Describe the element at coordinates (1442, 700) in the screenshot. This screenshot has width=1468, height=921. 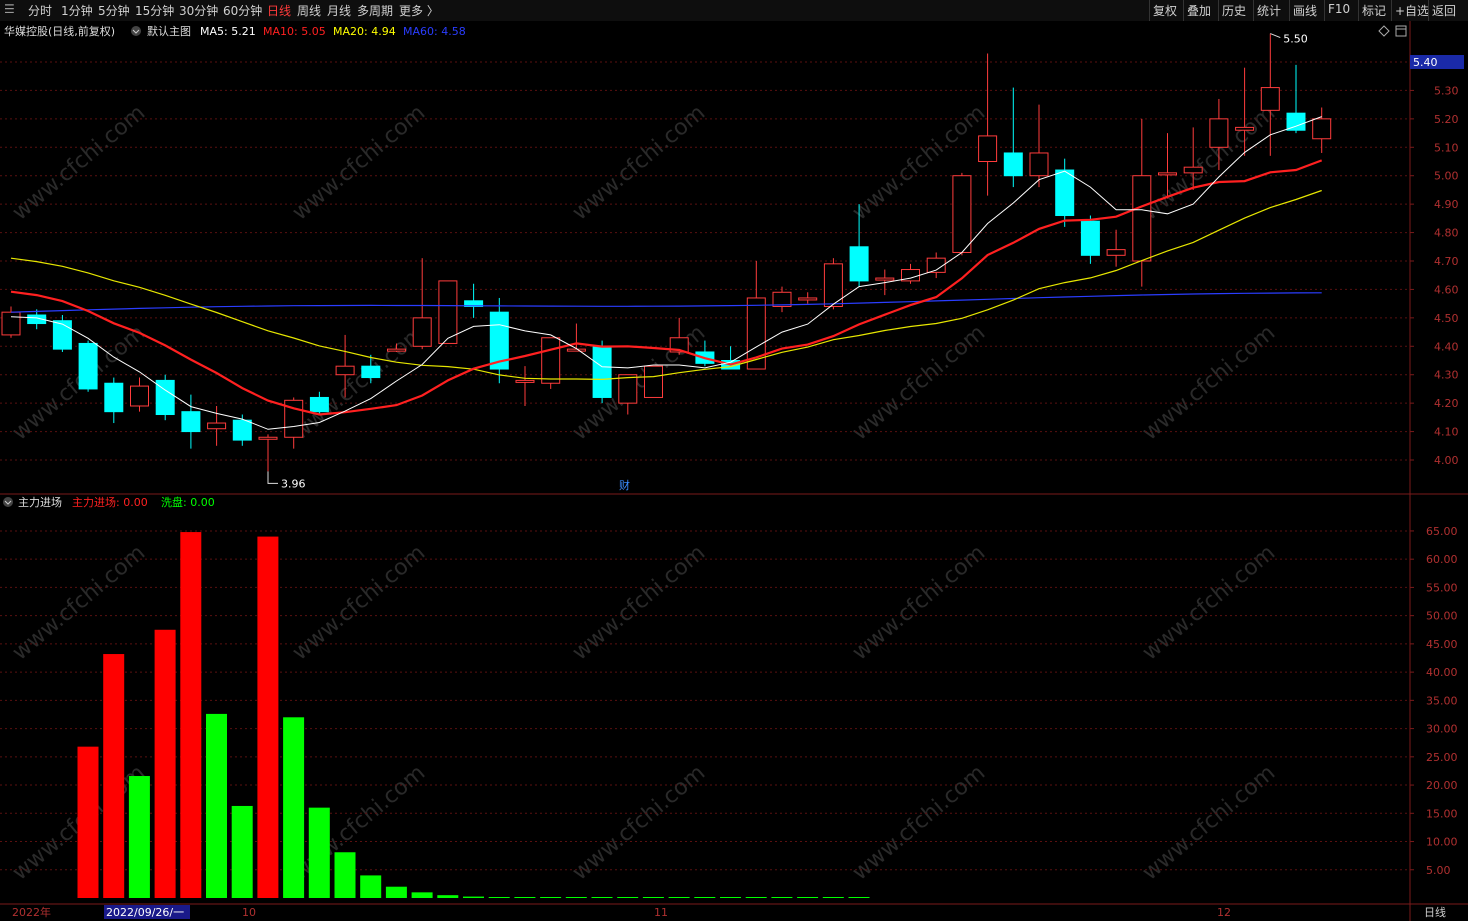
I see `indicator-tick: 35.00` at that location.